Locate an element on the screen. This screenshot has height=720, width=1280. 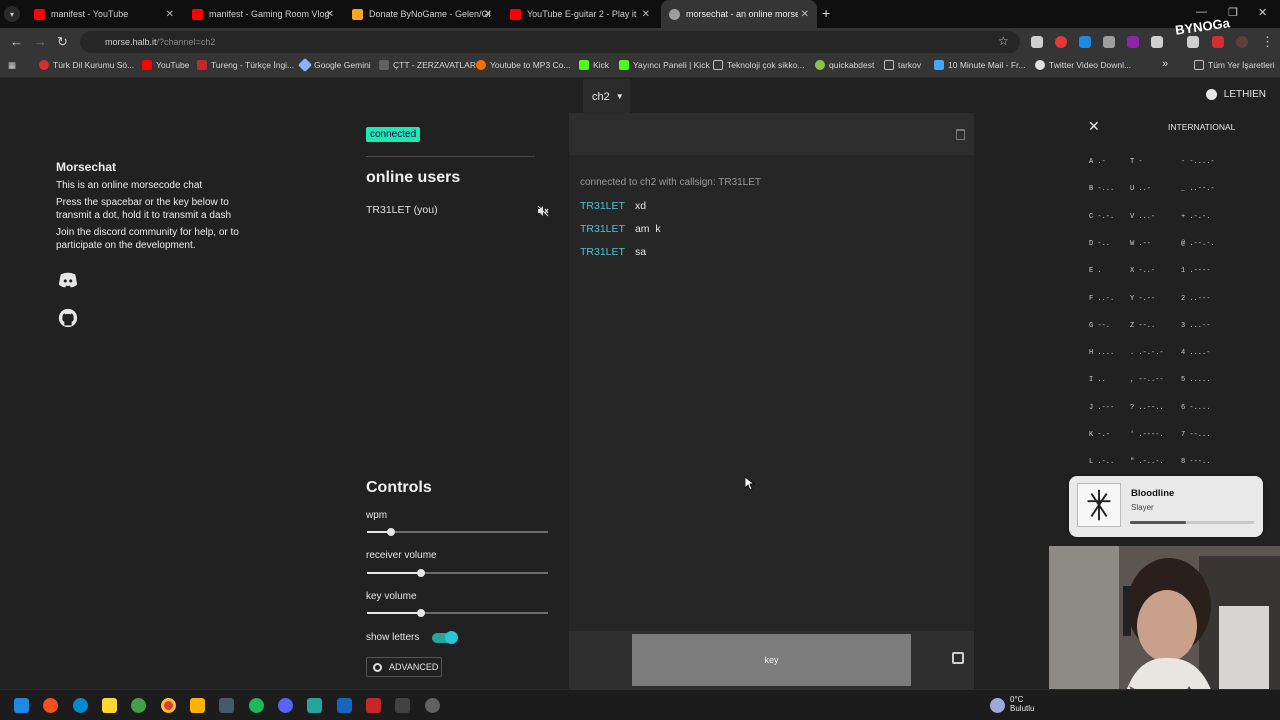
bookmark-item: ÇTT - ZERZAVATLAR is located at coordinates (427, 65).